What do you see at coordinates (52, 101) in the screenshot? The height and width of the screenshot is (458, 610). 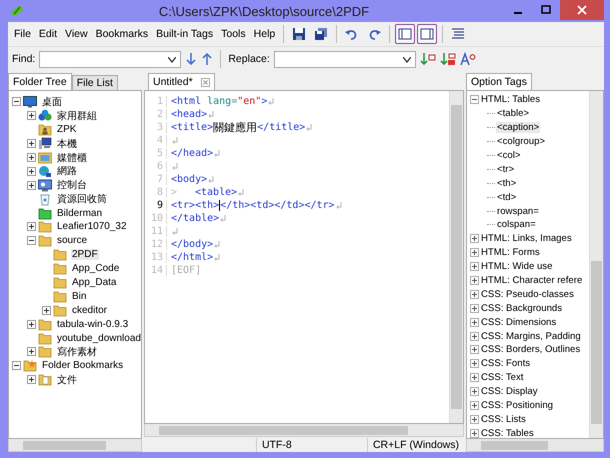 I see `tree-item: 桌面` at bounding box center [52, 101].